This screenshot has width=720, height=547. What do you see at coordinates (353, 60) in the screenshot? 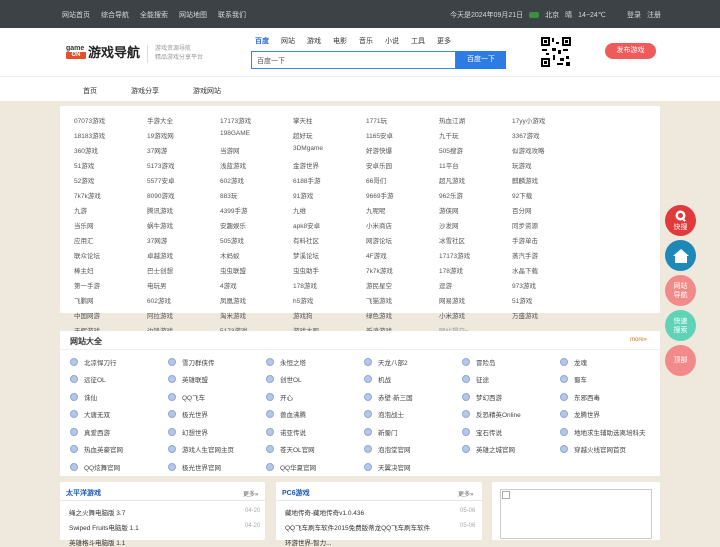
I see `search-input: 百度一下` at bounding box center [353, 60].